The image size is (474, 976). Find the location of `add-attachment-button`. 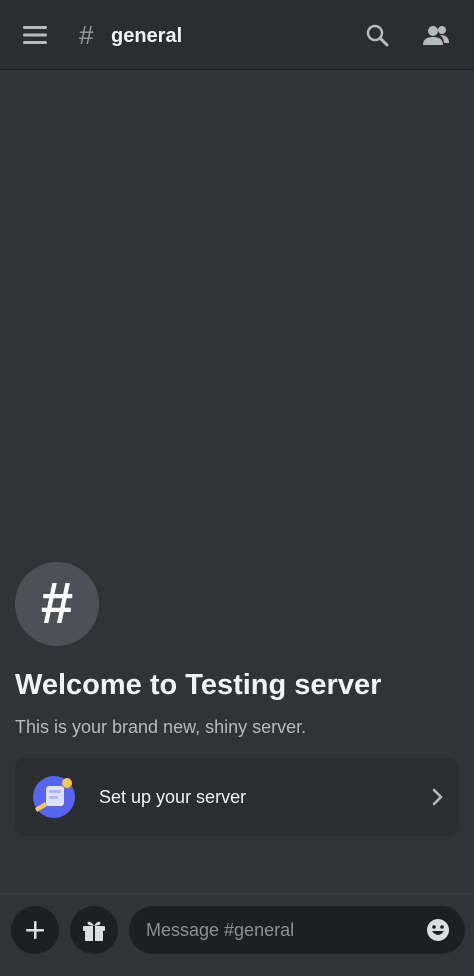

add-attachment-button is located at coordinates (35, 930).